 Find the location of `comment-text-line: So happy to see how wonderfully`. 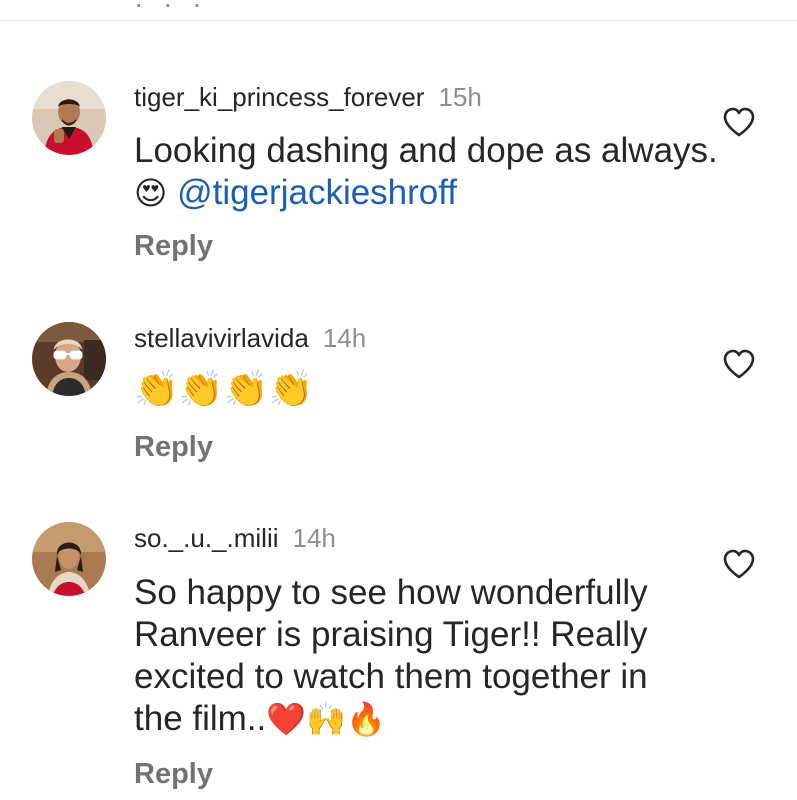

comment-text-line: So happy to see how wonderfully is located at coordinates (391, 592).